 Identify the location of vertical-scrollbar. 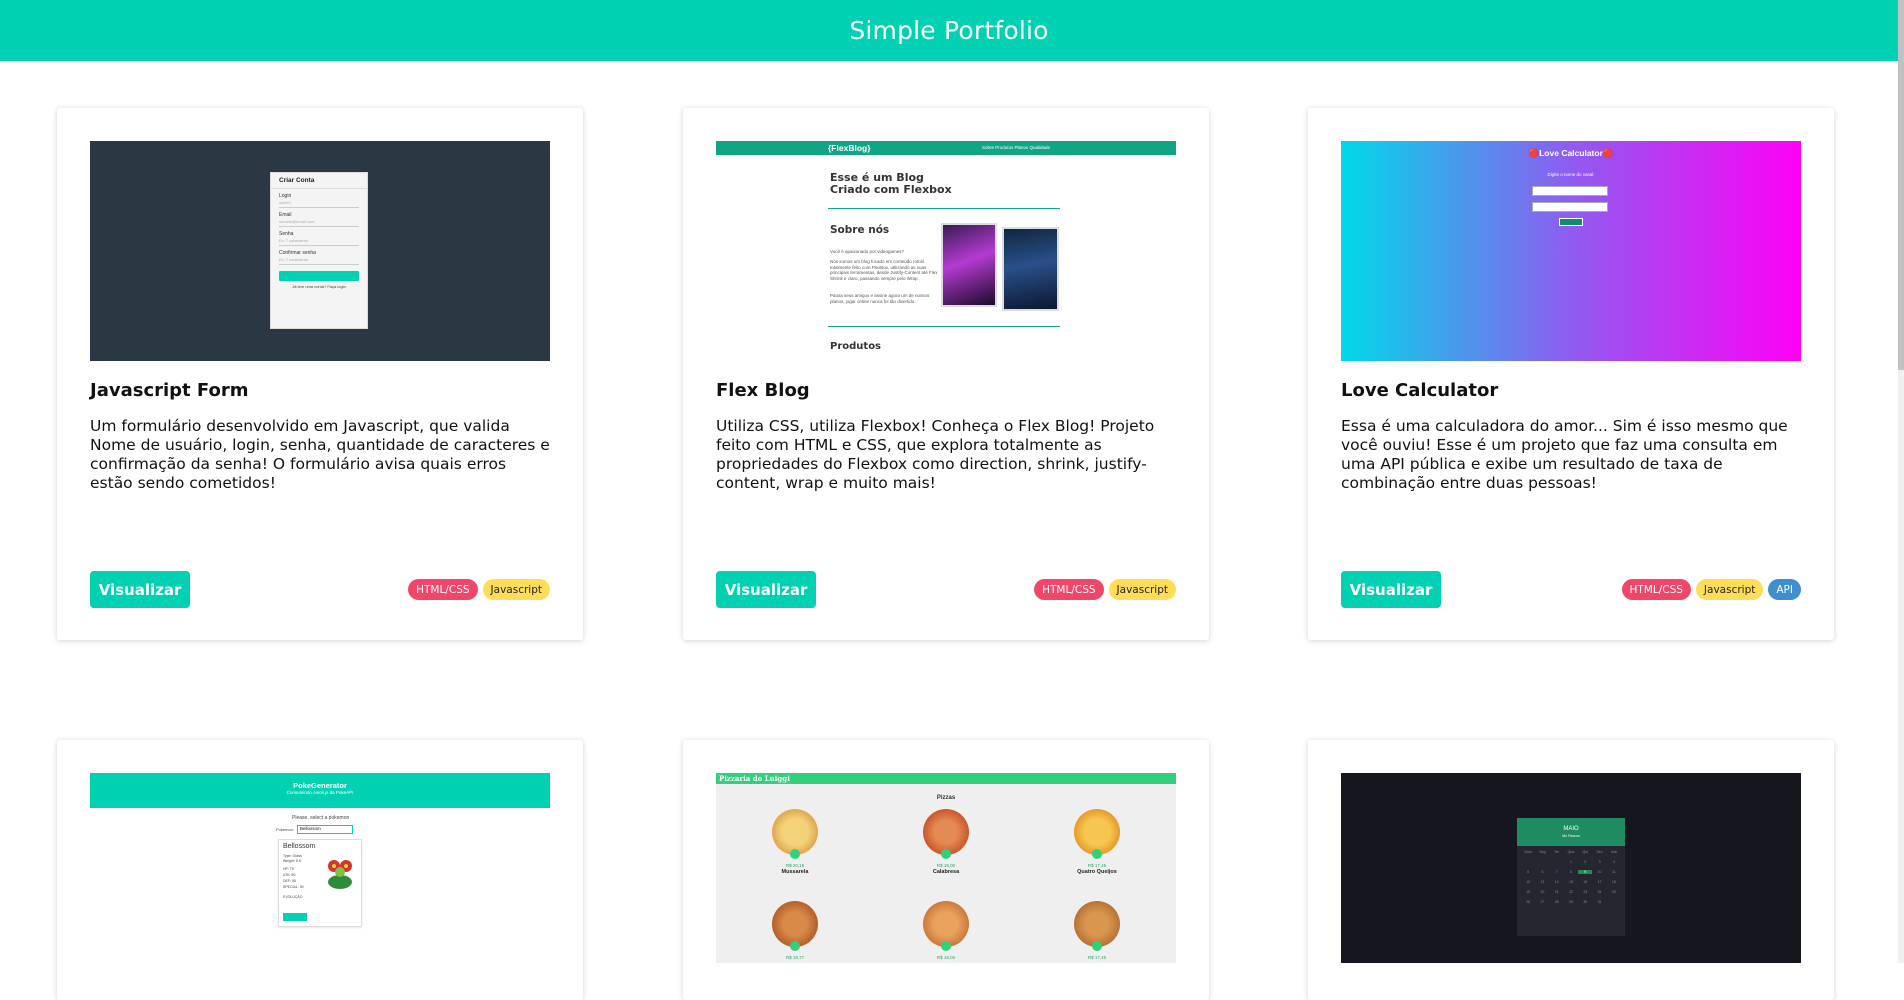
(1901, 481).